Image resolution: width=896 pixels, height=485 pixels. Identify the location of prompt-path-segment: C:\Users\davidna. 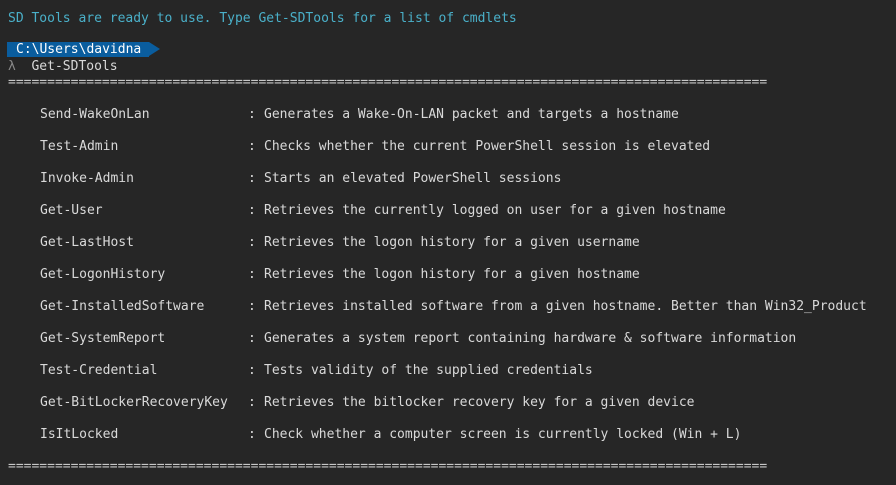
(78, 49).